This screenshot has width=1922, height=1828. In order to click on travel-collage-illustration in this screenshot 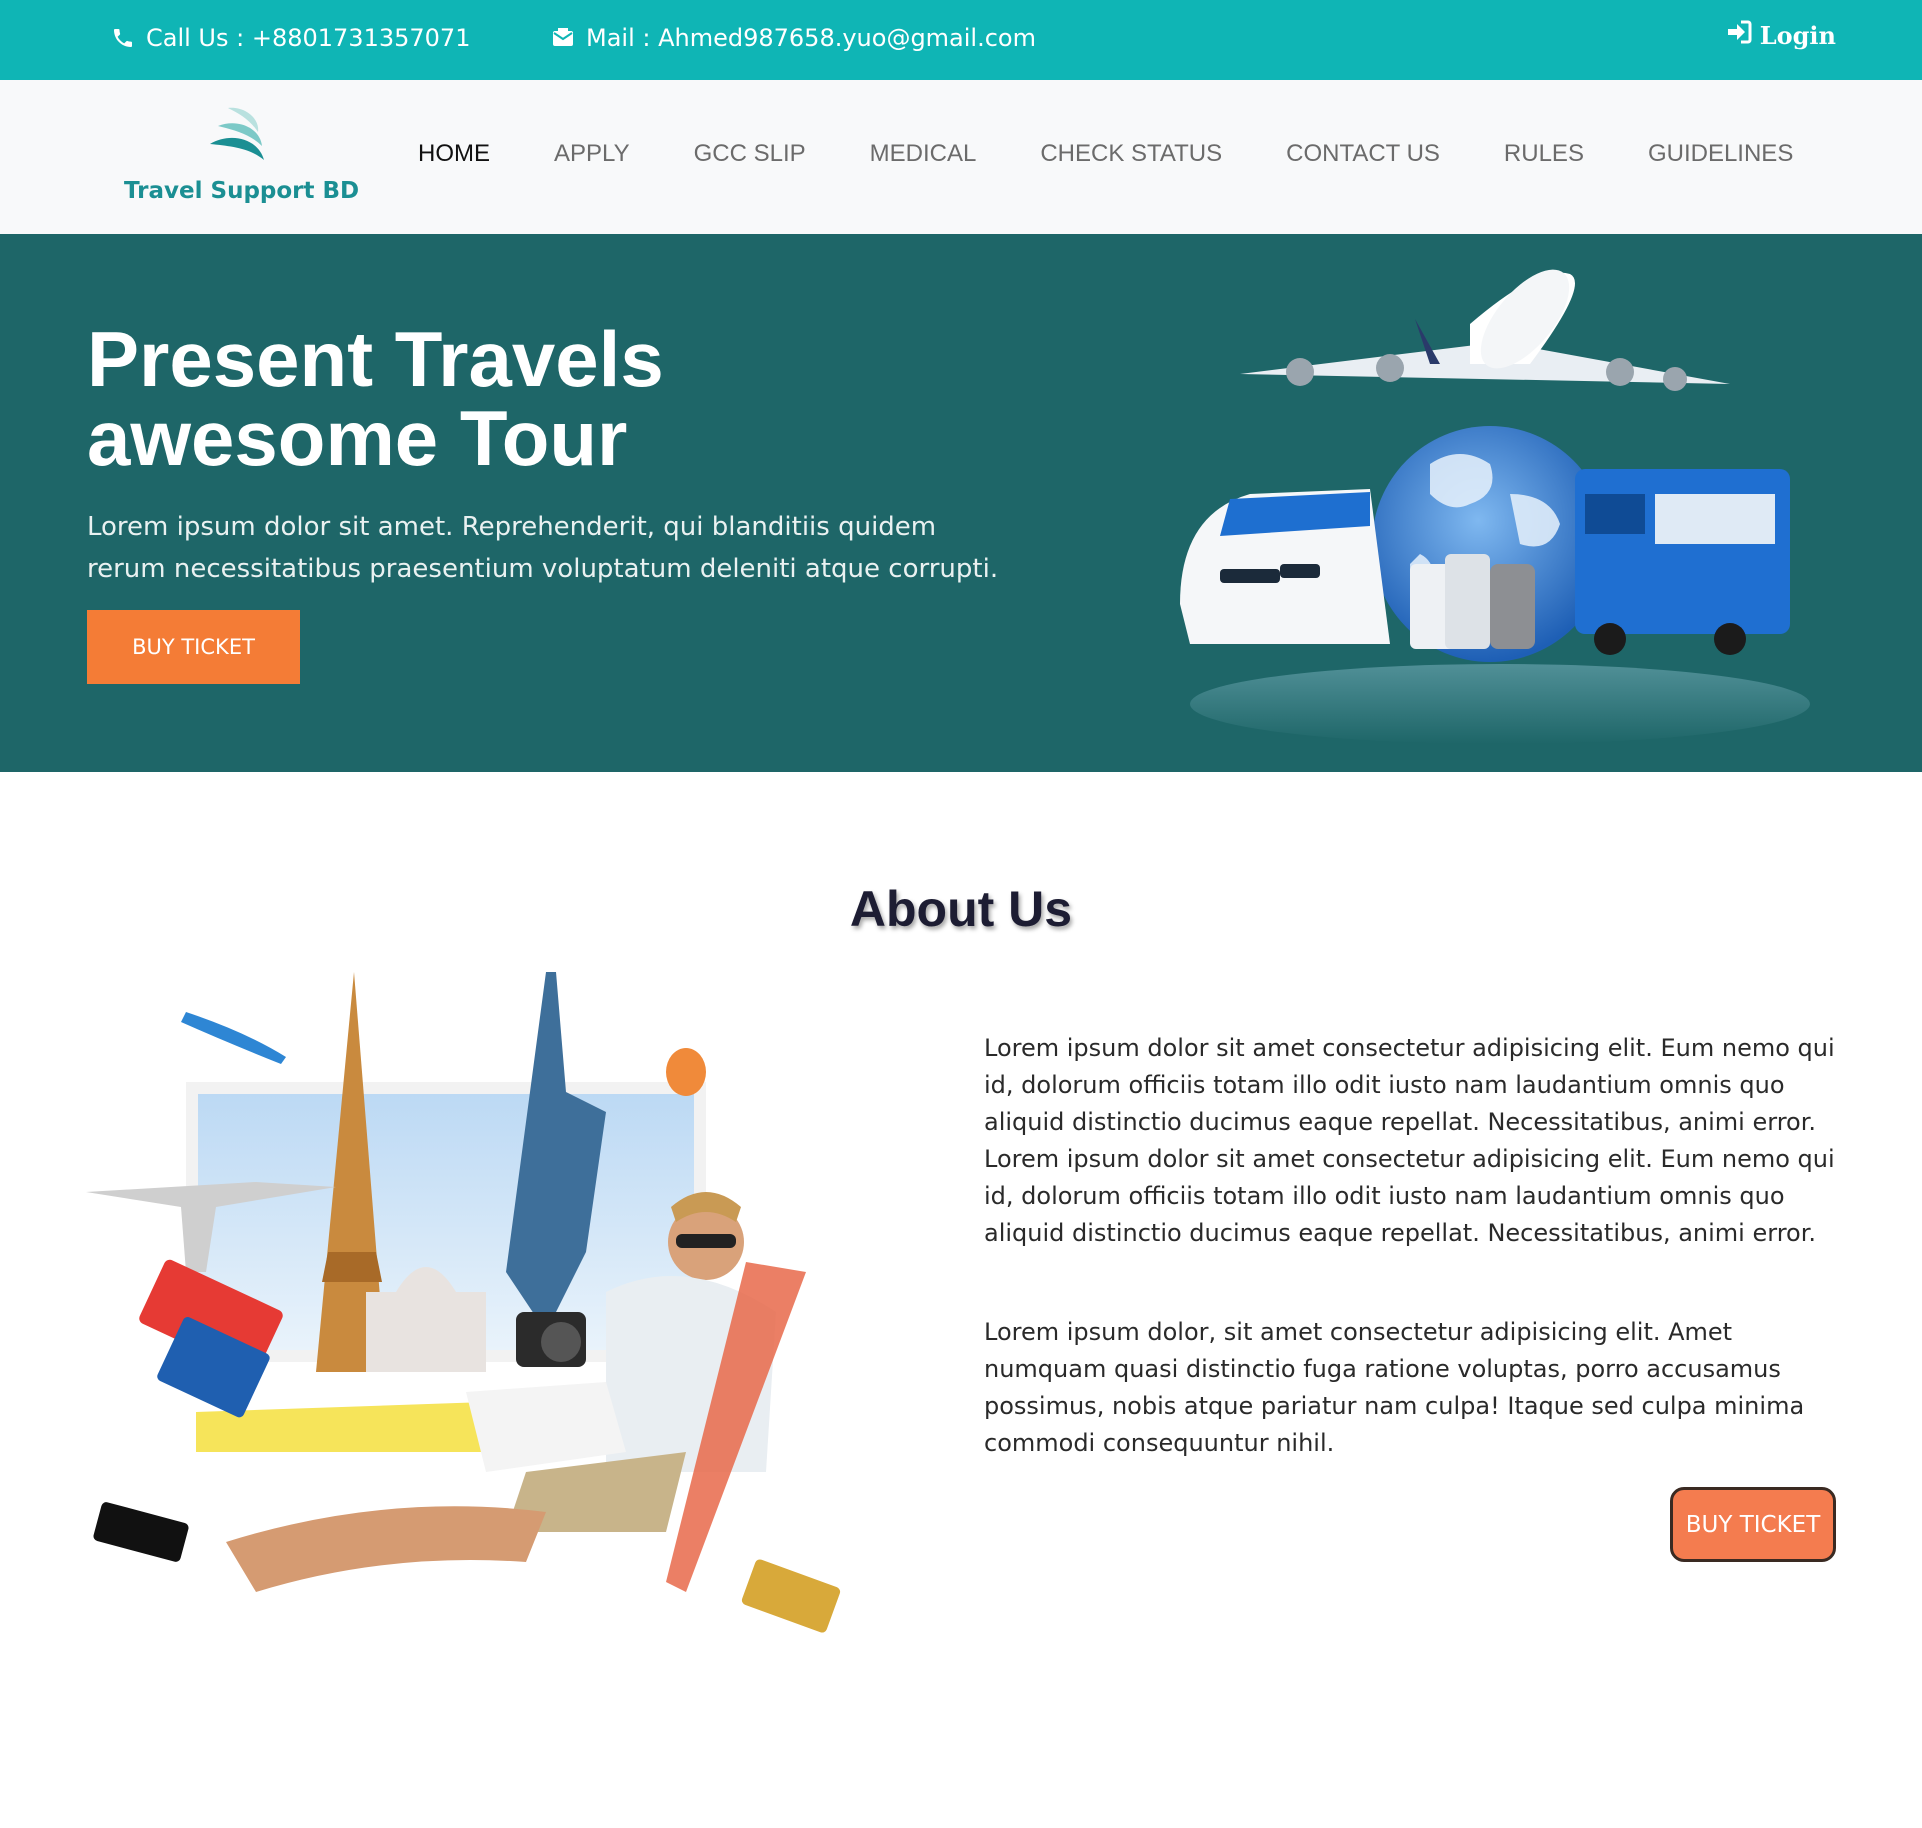, I will do `click(463, 1302)`.